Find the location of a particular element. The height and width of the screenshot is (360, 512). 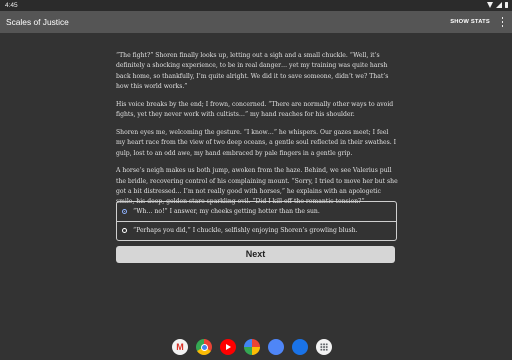

signal-icon is located at coordinates (498, 5).